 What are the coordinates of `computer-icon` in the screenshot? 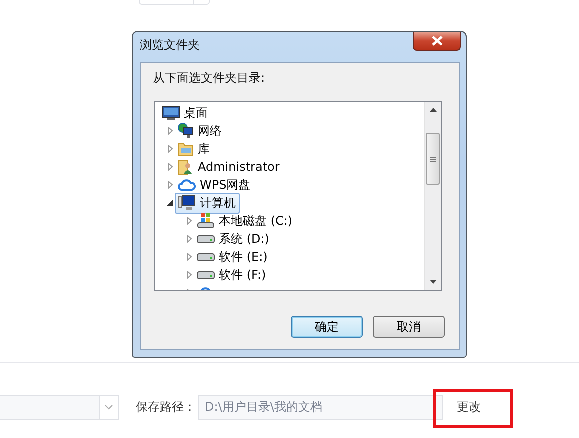 It's located at (187, 203).